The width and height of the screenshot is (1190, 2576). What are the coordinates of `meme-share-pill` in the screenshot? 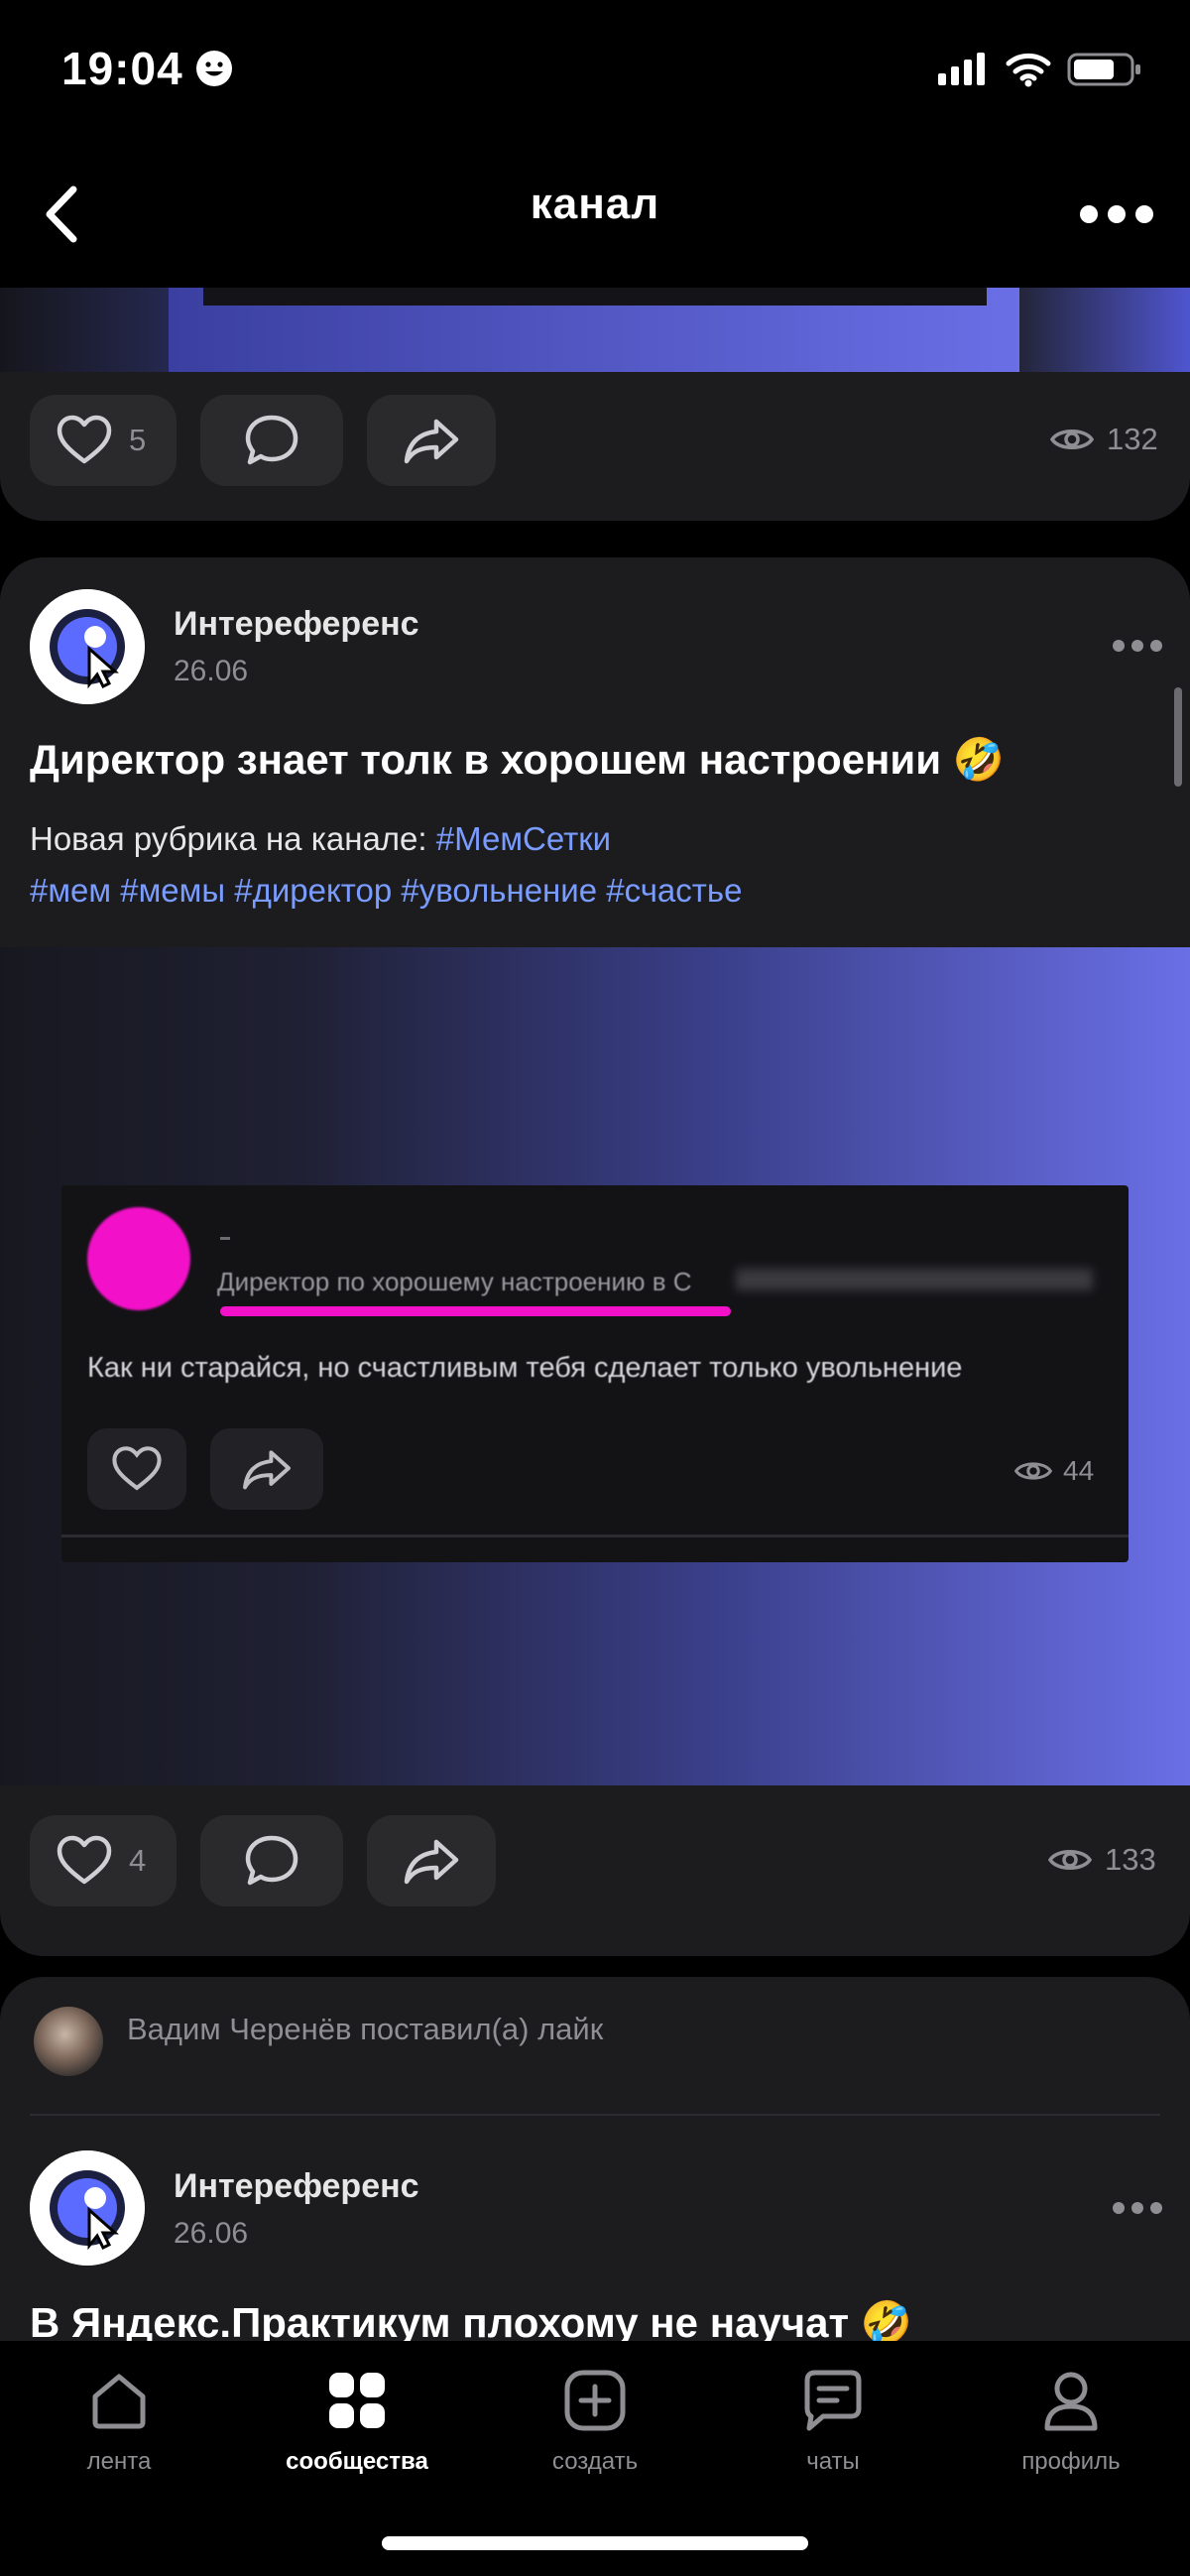 It's located at (266, 1469).